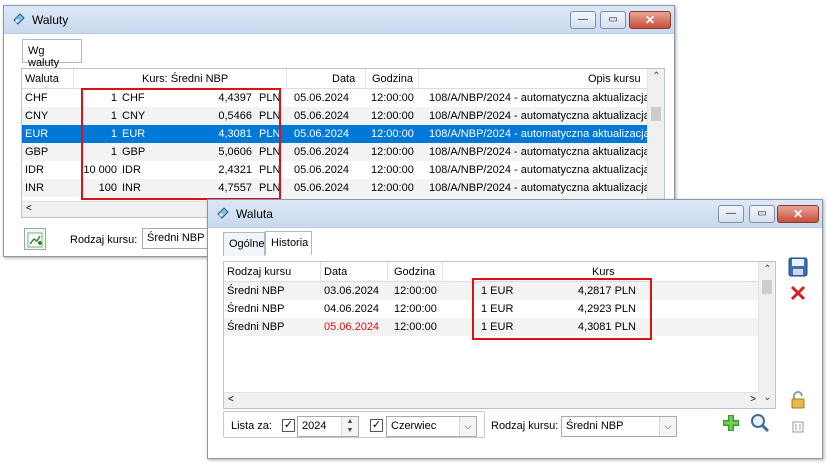  I want to click on add-button, so click(731, 424).